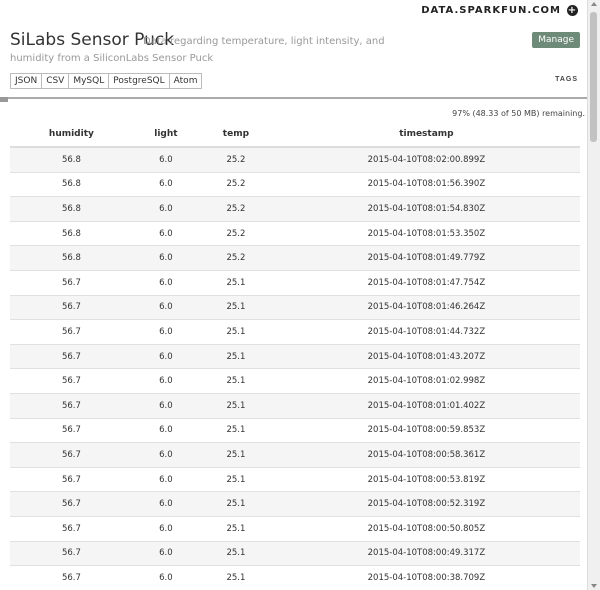  Describe the element at coordinates (426, 430) in the screenshot. I see `timestamp-cell: 2015-04-10T08:00:59.853Z` at that location.